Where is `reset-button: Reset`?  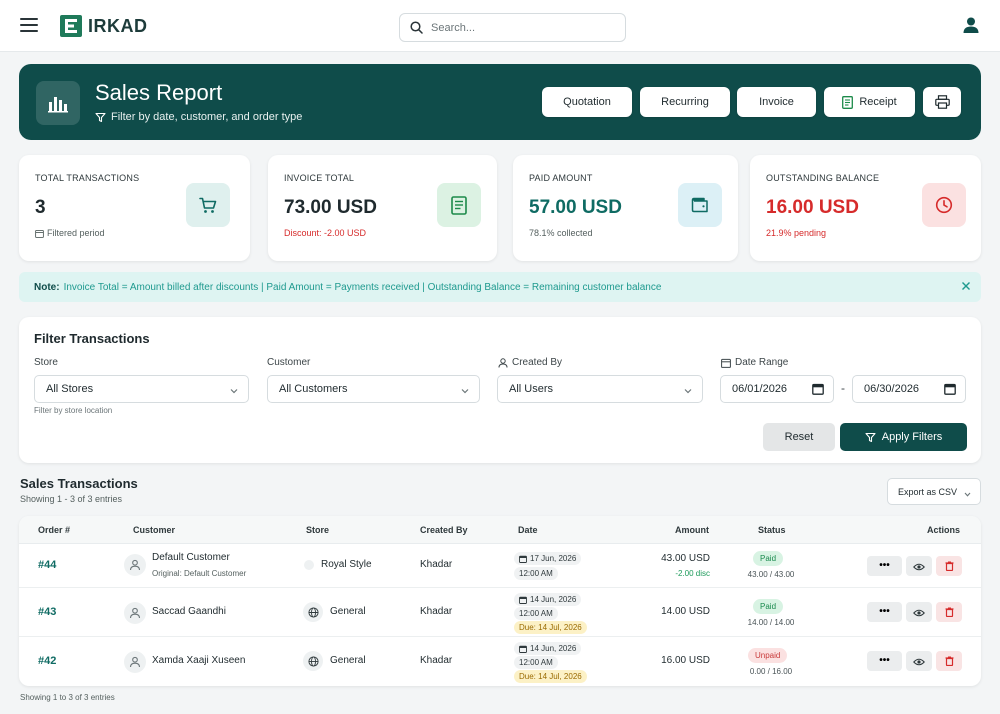 reset-button: Reset is located at coordinates (799, 437).